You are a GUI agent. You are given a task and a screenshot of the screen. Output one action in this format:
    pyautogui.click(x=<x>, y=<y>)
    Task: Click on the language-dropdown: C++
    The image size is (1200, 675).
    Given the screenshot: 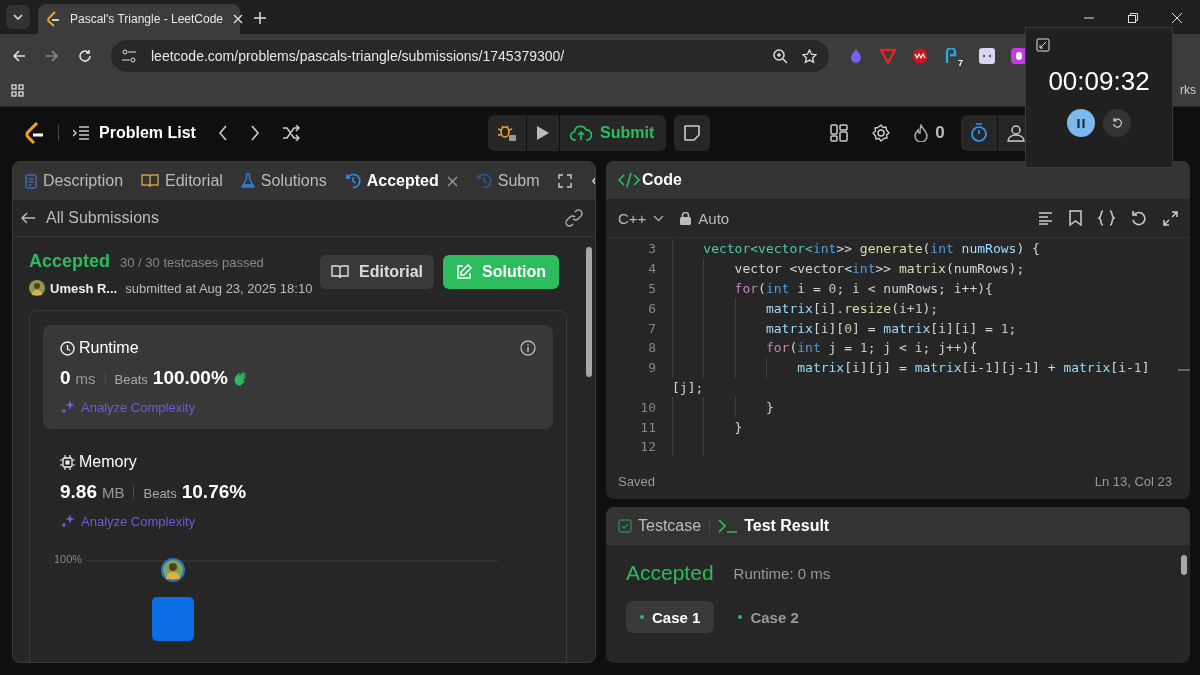 What is the action you would take?
    pyautogui.click(x=641, y=218)
    